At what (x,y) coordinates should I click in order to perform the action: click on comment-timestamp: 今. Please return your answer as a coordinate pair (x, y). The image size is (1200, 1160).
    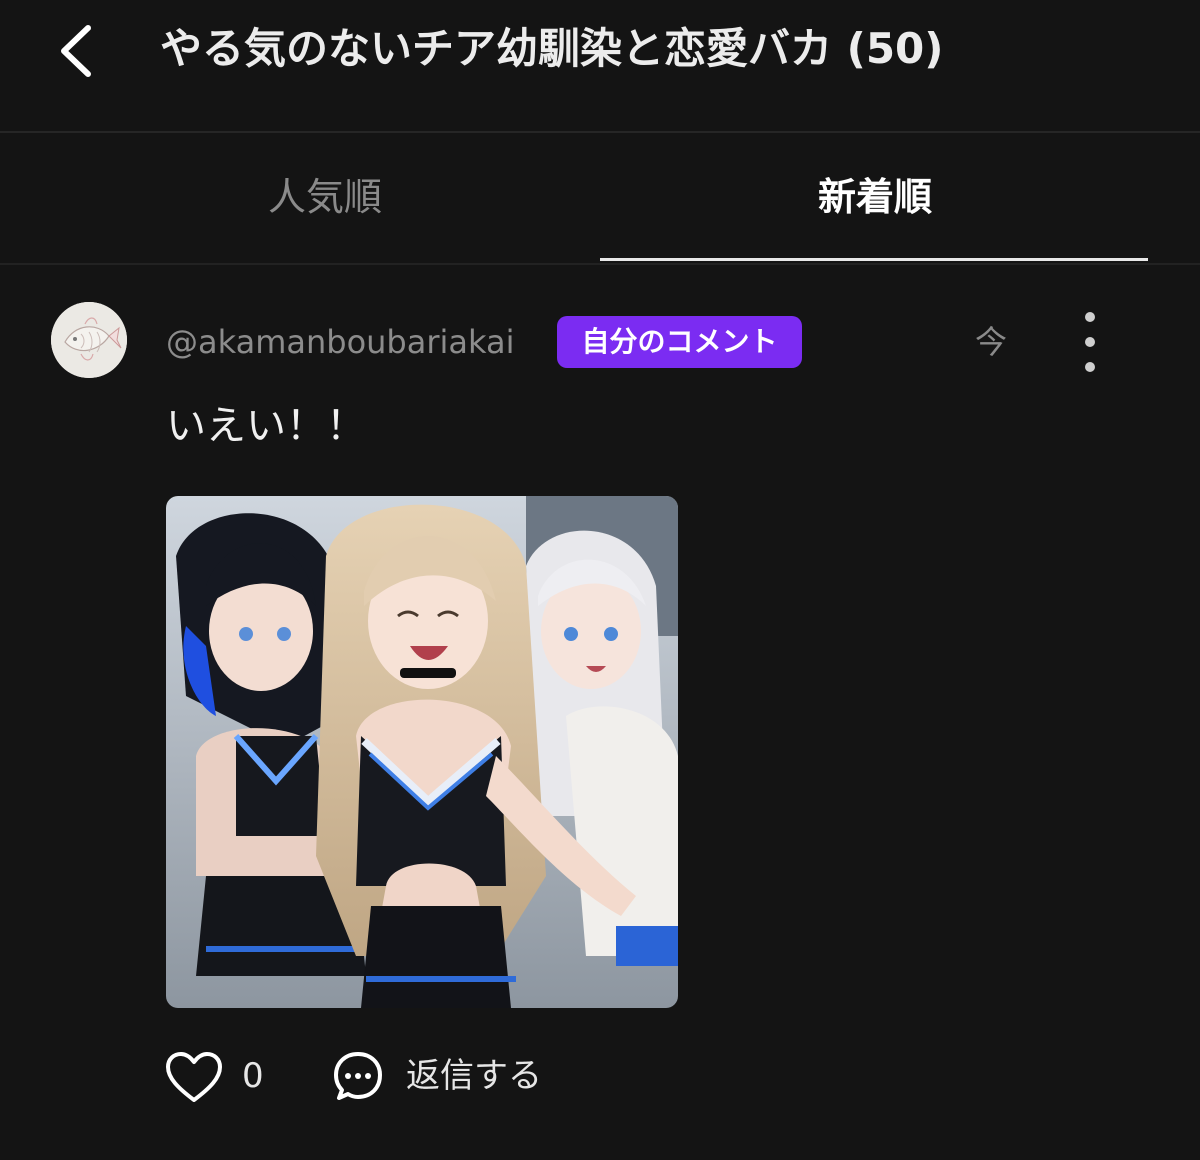
    Looking at the image, I should click on (991, 342).